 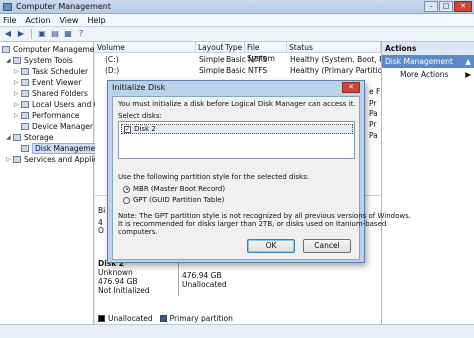 I want to click on more-actions-link: More Actions ▶, so click(x=428, y=74).